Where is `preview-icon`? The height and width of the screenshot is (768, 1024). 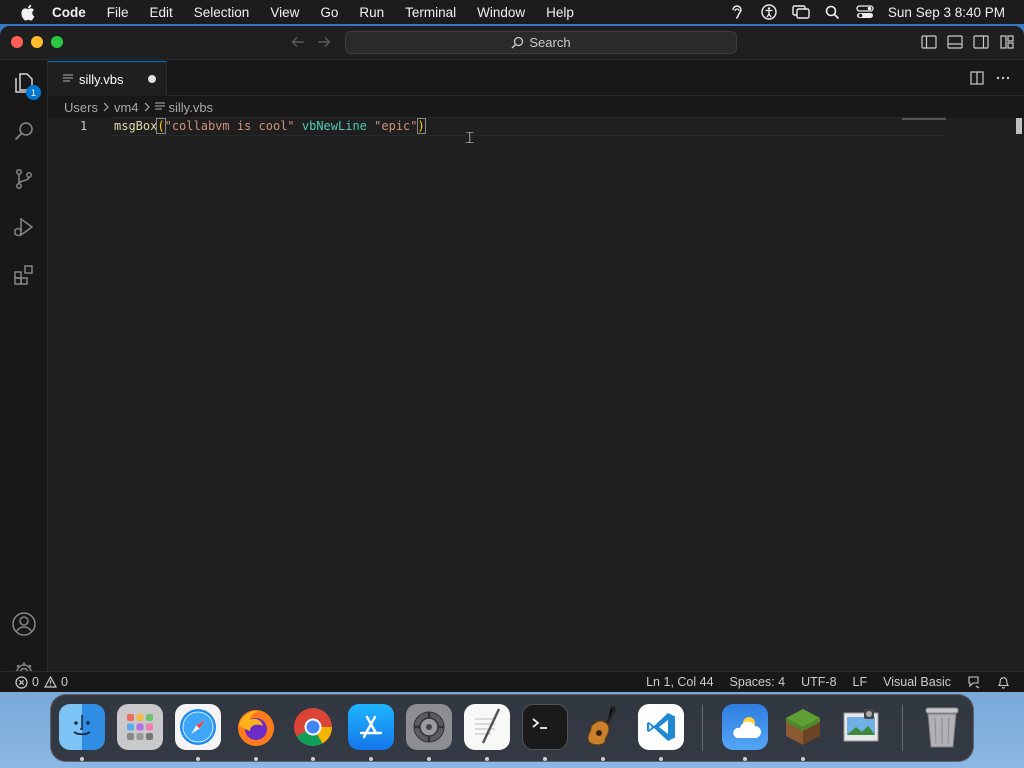 preview-icon is located at coordinates (861, 727).